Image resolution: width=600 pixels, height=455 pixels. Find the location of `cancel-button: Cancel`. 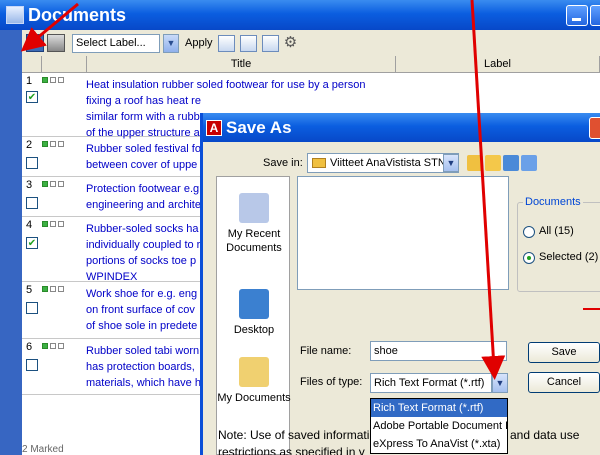

cancel-button: Cancel is located at coordinates (564, 382).